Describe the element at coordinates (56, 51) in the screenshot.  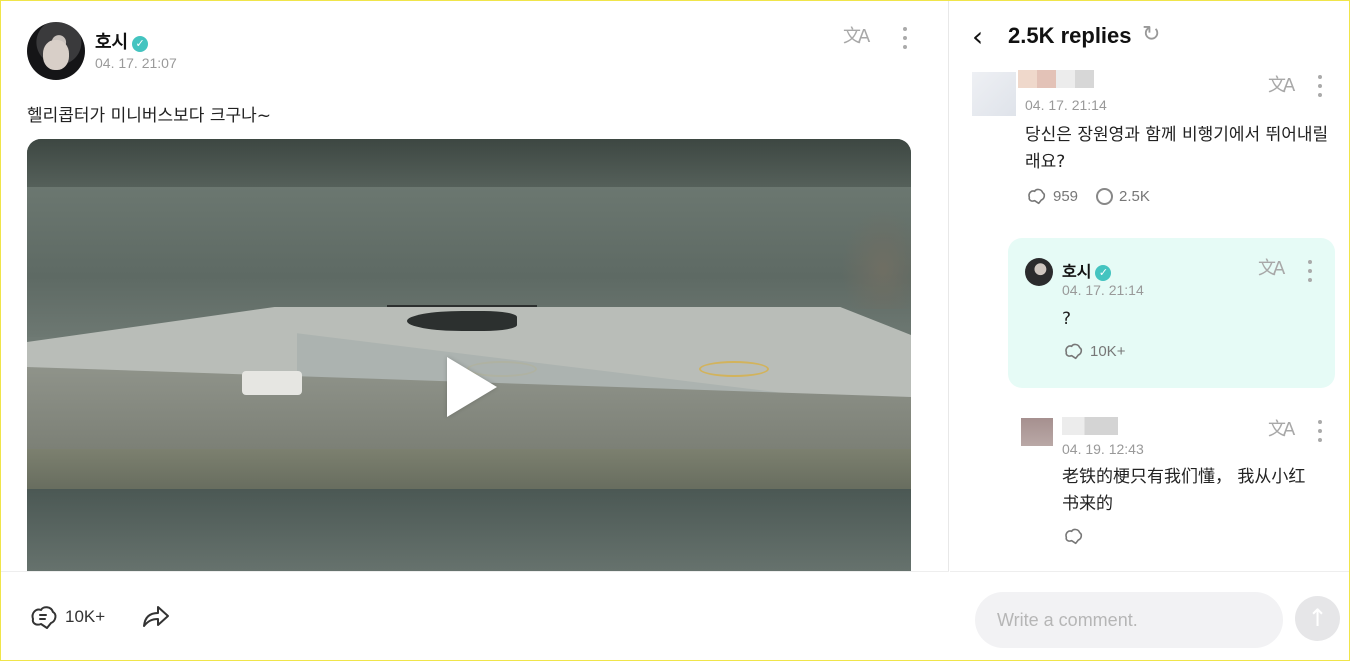
I see `author-avatar` at that location.